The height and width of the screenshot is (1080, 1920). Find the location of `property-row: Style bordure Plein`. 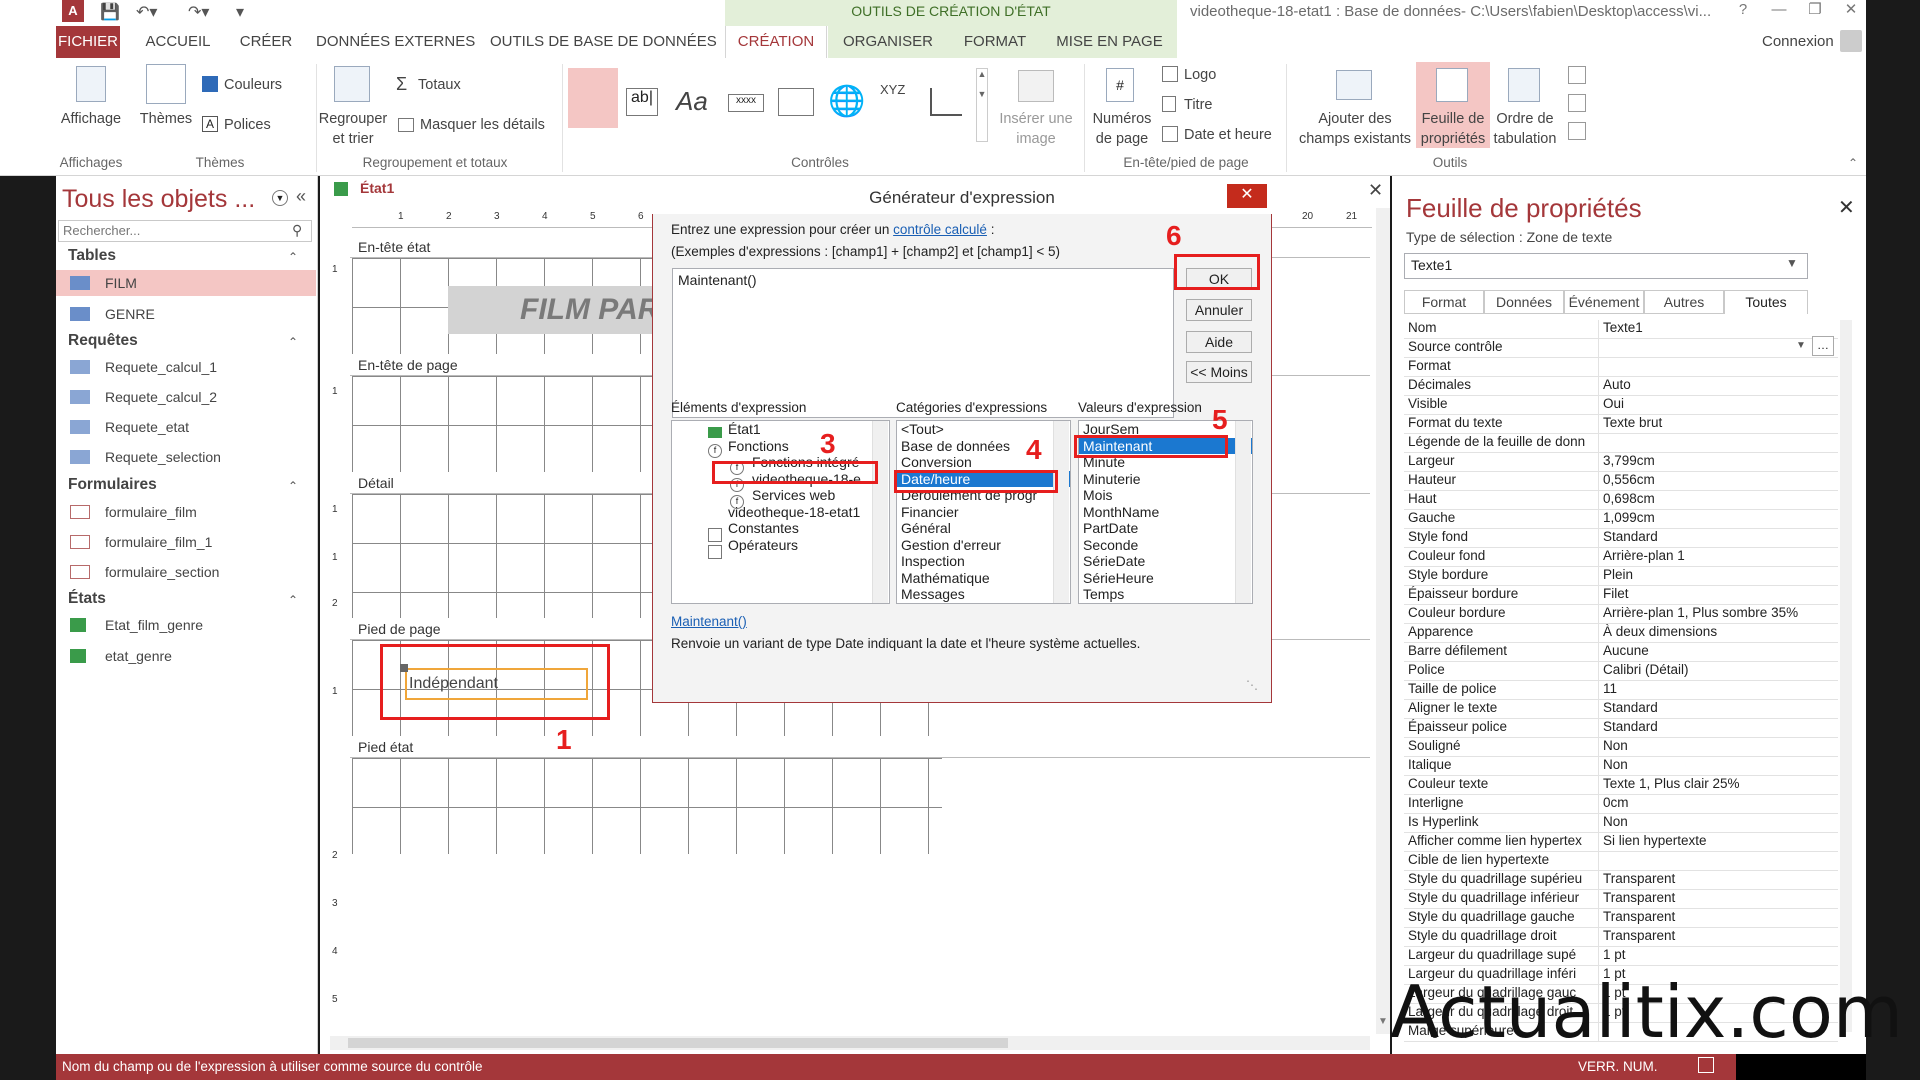

property-row: Style bordure Plein is located at coordinates (1621, 576).